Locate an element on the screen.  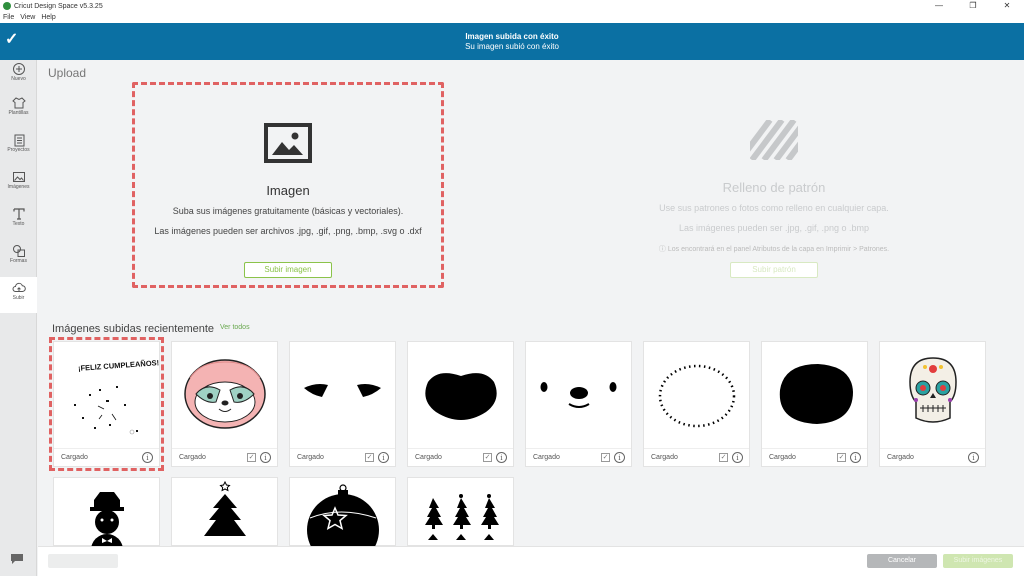
upload-thumb-dashed-oval: Cargado ✓ i is located at coordinates (696, 404).